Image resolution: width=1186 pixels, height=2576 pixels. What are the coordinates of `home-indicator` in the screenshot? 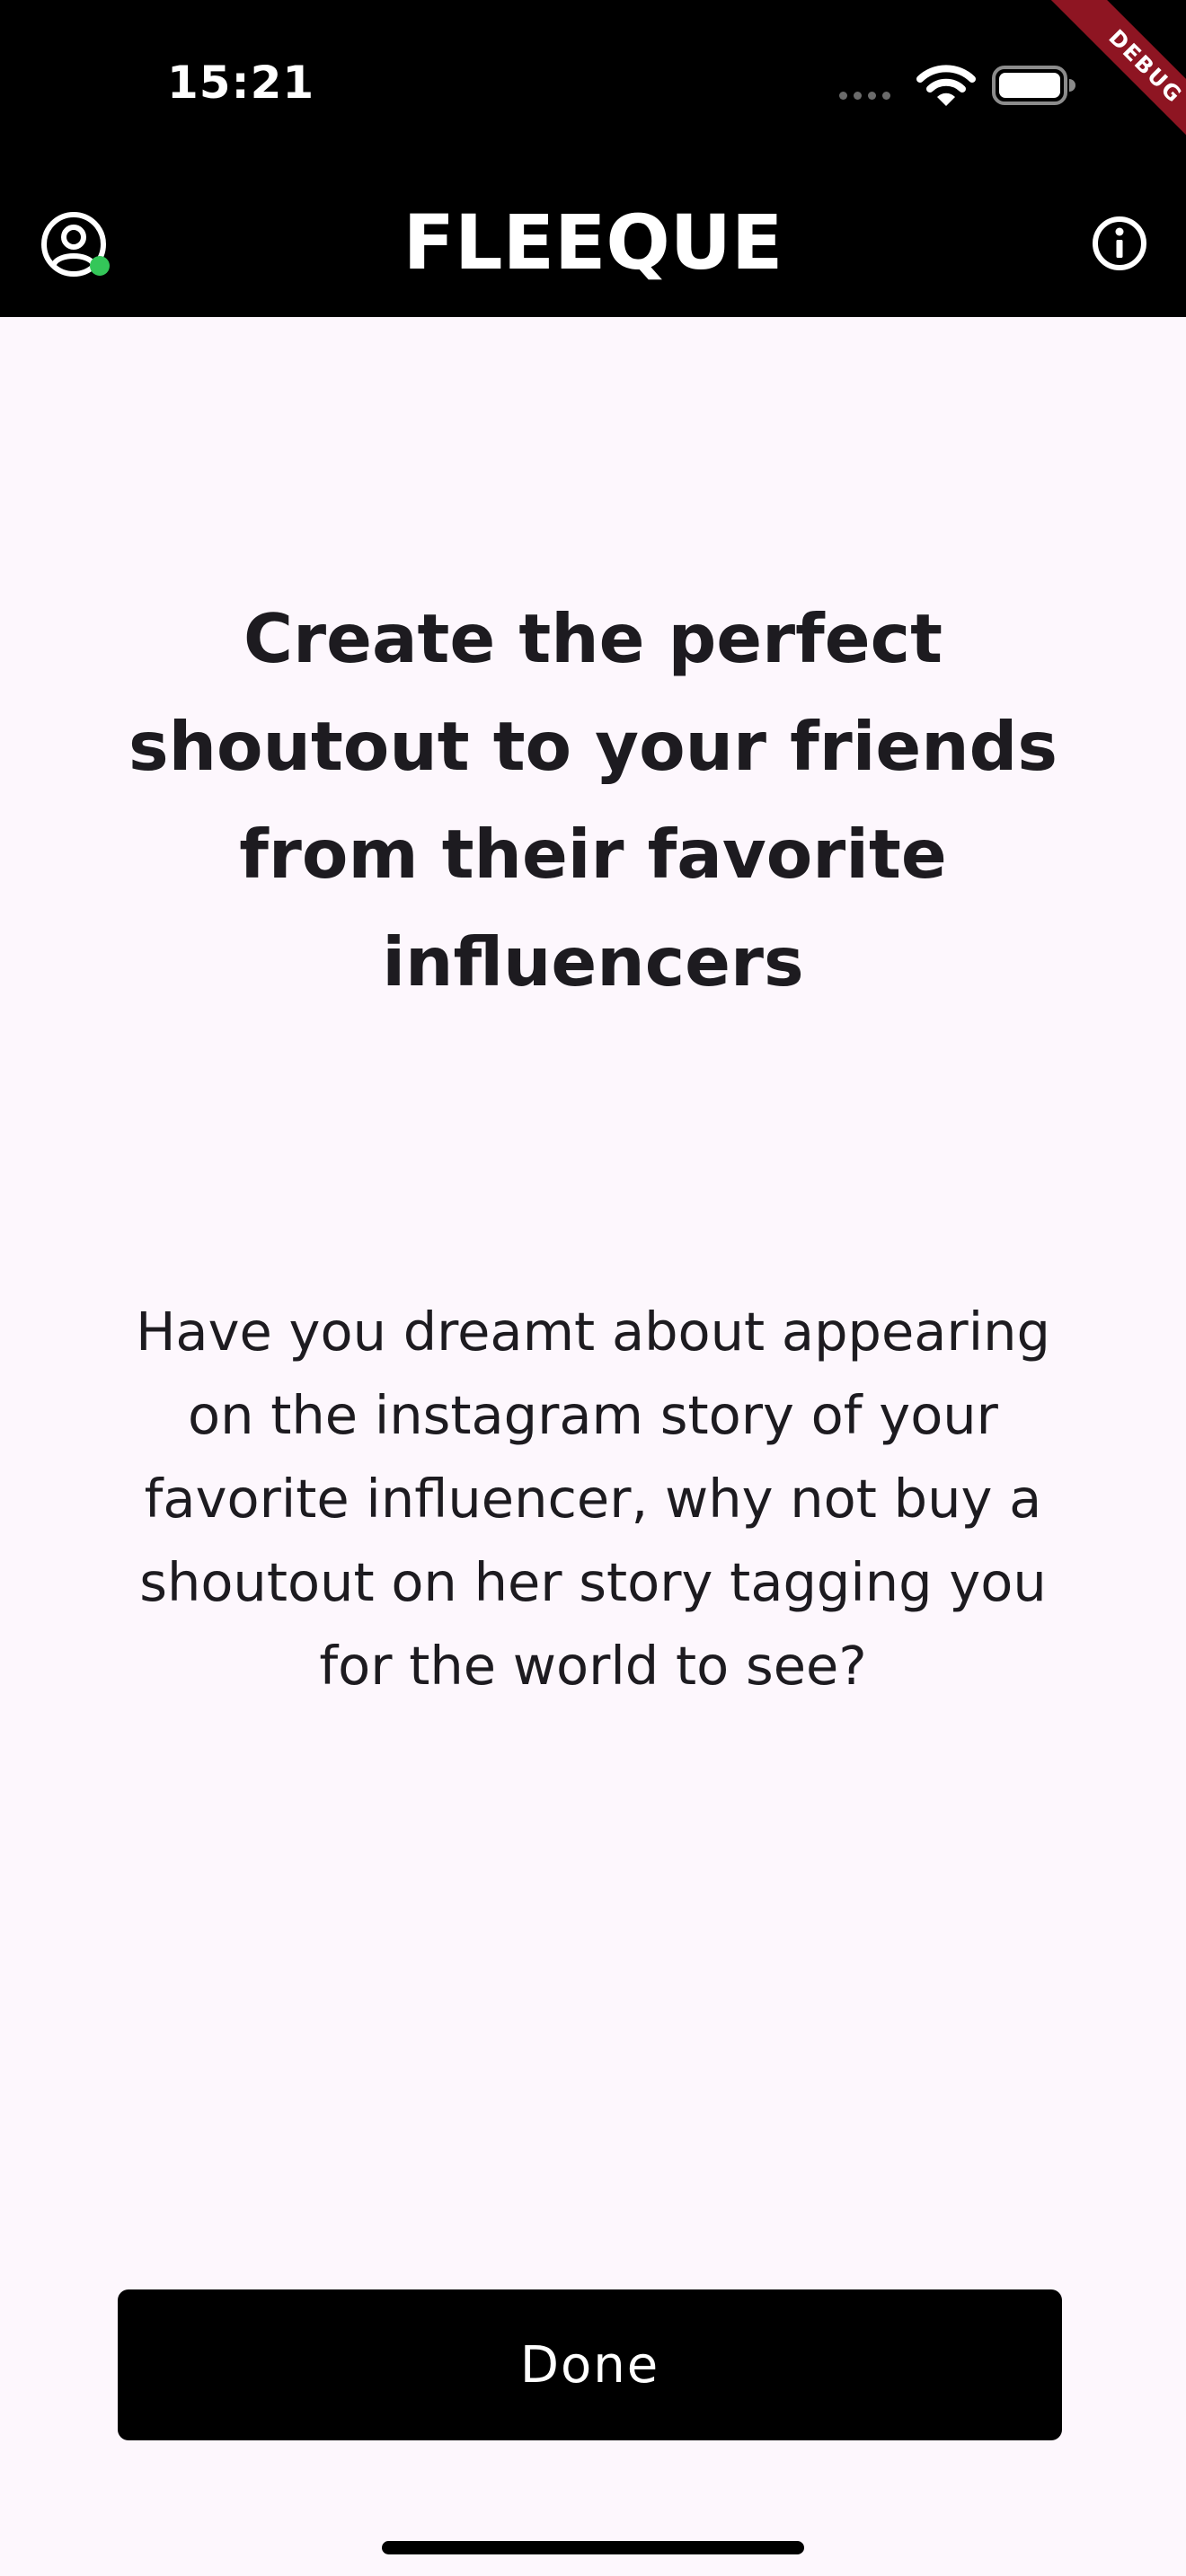 It's located at (593, 2547).